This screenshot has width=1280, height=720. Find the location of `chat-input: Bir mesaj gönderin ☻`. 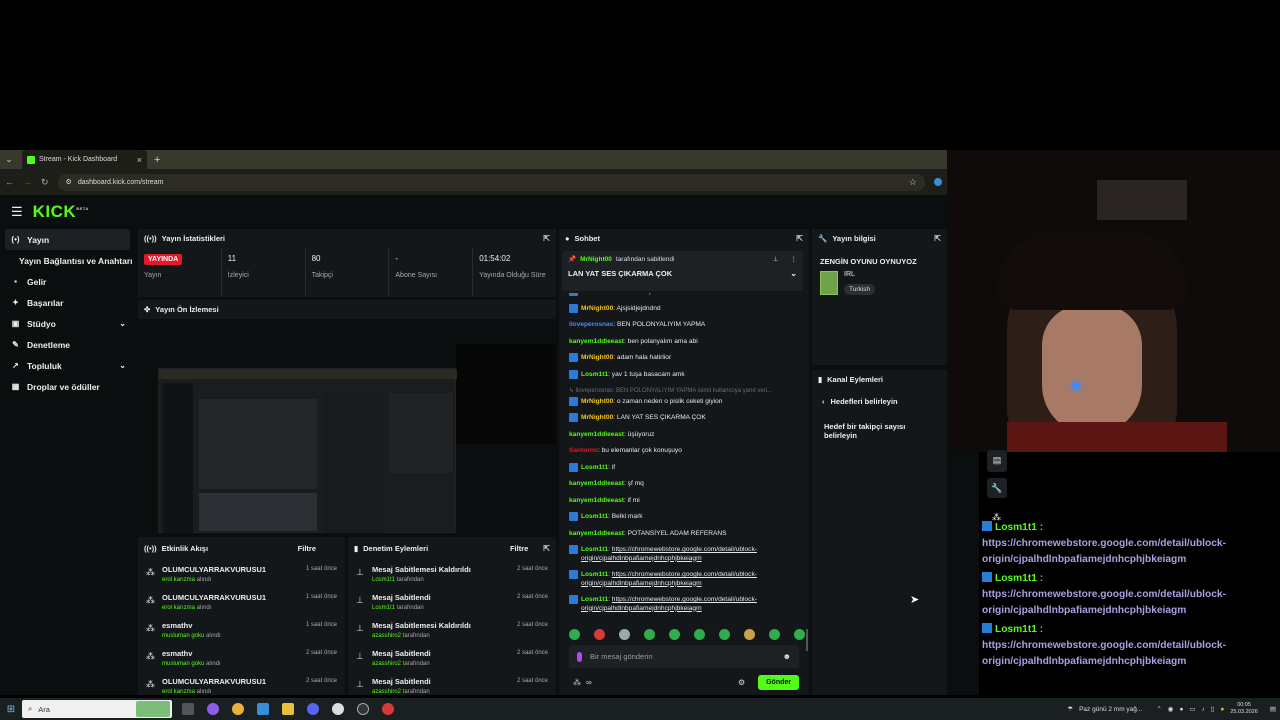

chat-input: Bir mesaj gönderin ☻ is located at coordinates (684, 656).